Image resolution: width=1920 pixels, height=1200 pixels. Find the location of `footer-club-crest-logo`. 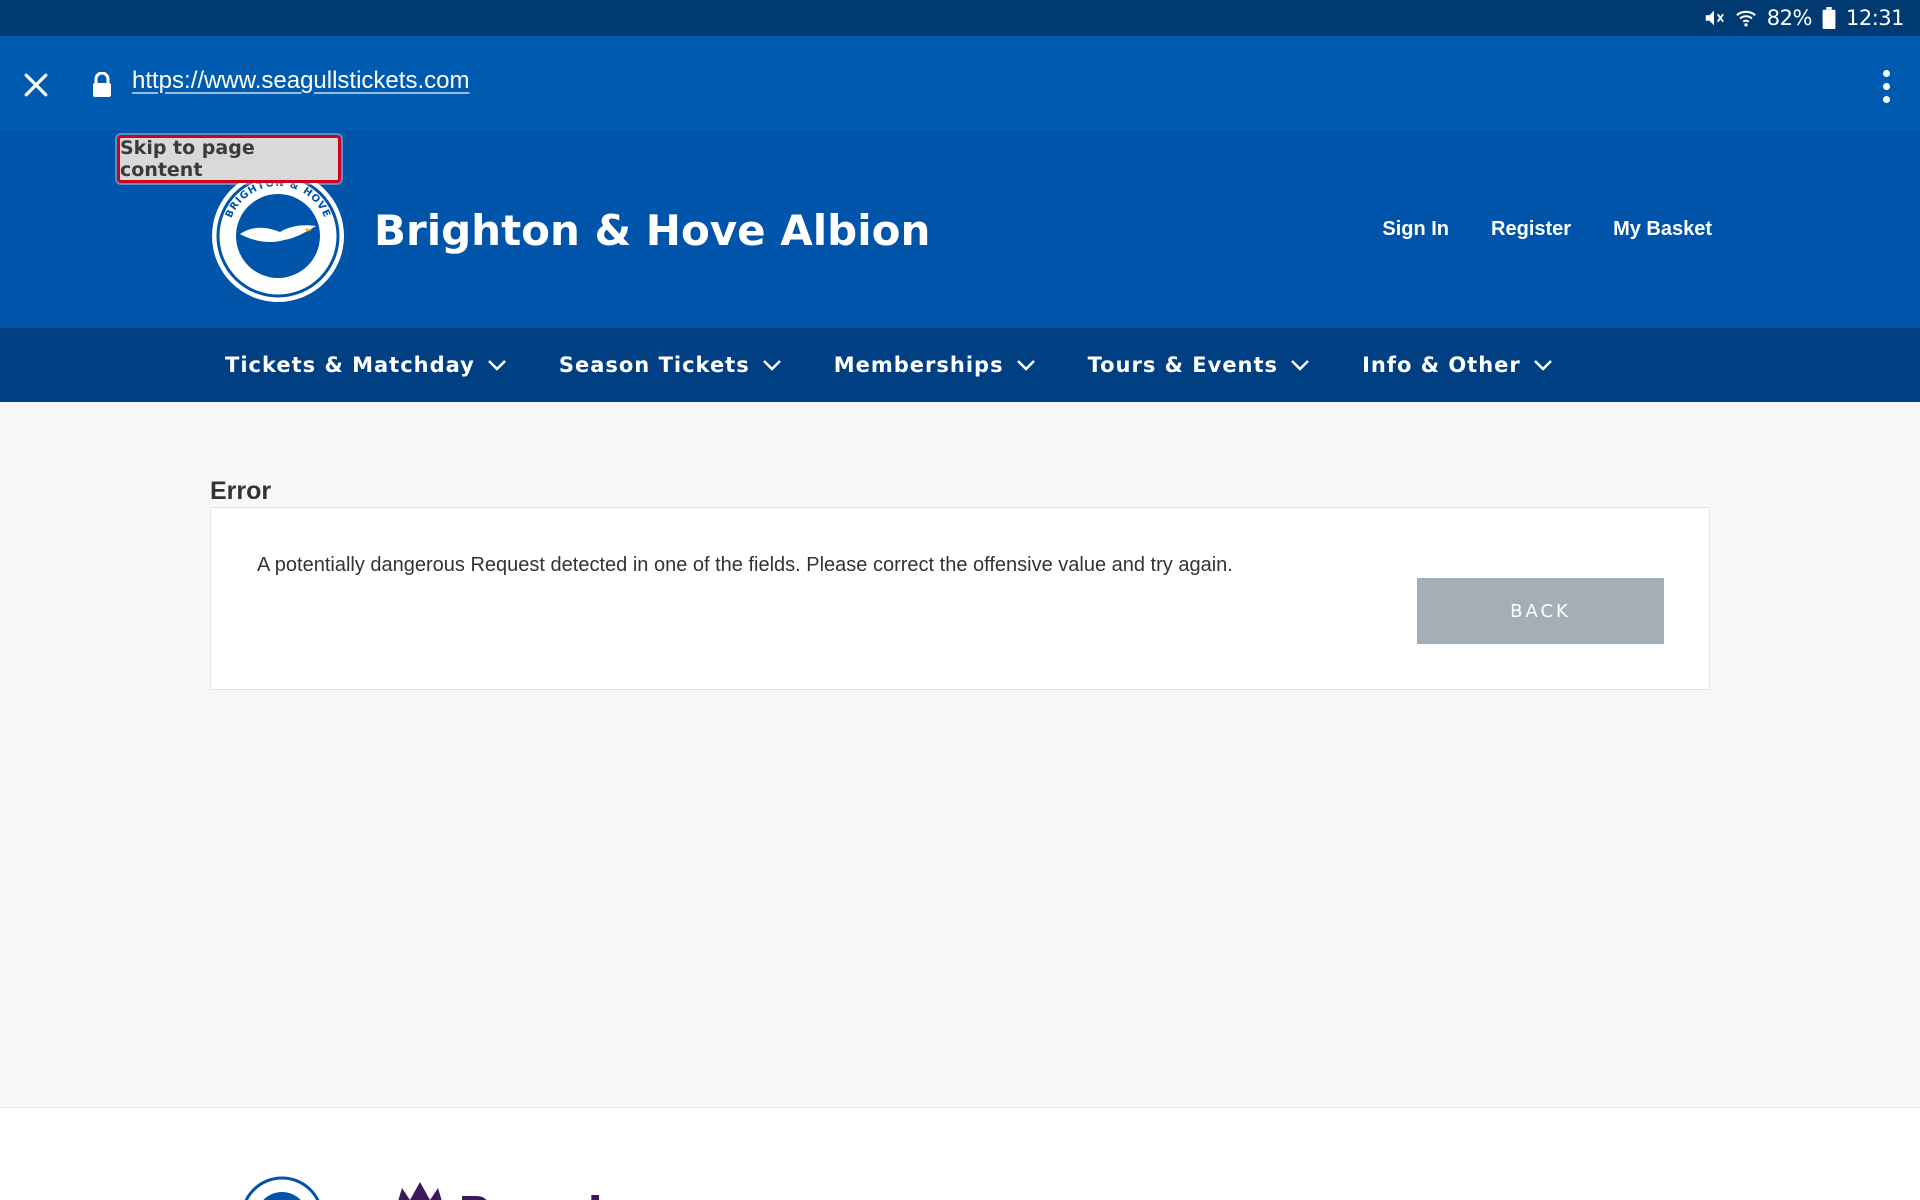

footer-club-crest-logo is located at coordinates (282, 1188).